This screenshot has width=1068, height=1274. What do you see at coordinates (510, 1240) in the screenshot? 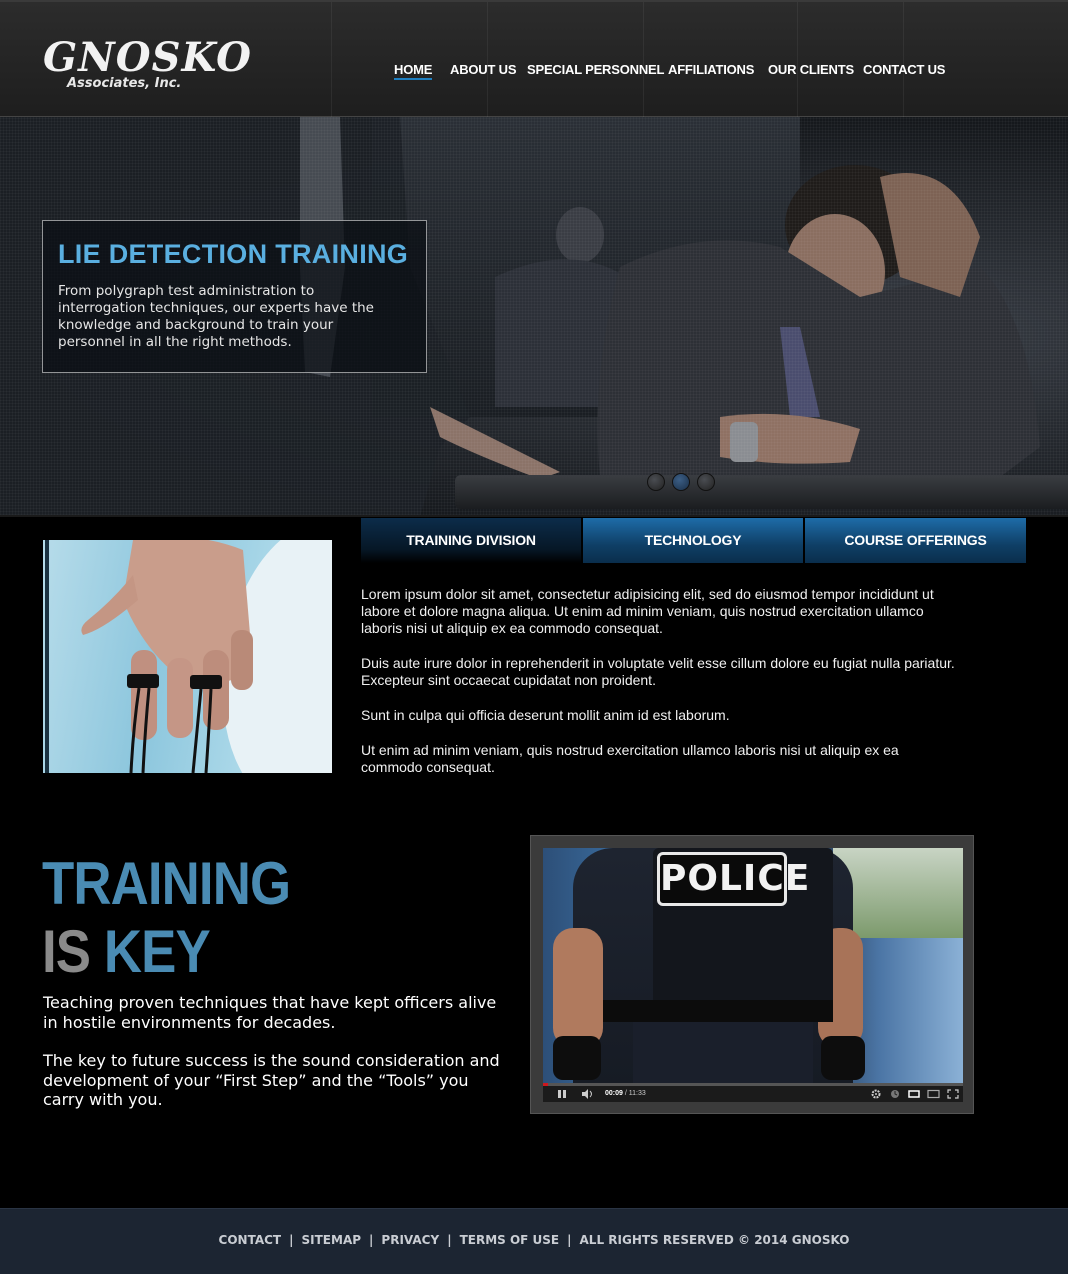
I see `footer-link-terms: TERMS OF USE` at bounding box center [510, 1240].